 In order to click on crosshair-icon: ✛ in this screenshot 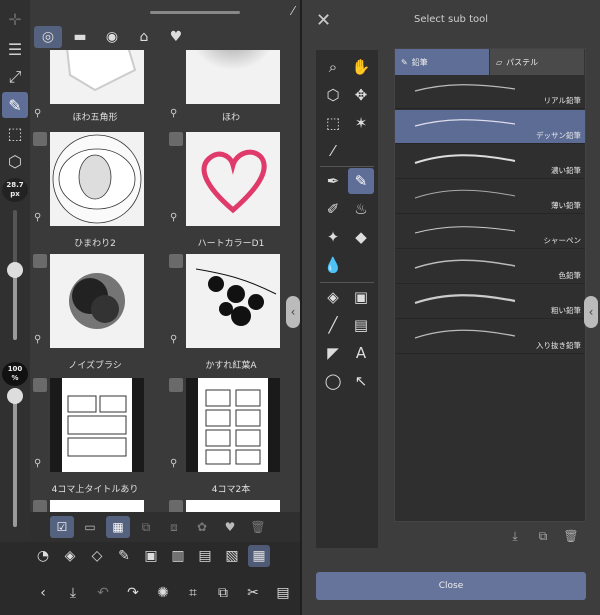, I will do `click(15, 19)`.